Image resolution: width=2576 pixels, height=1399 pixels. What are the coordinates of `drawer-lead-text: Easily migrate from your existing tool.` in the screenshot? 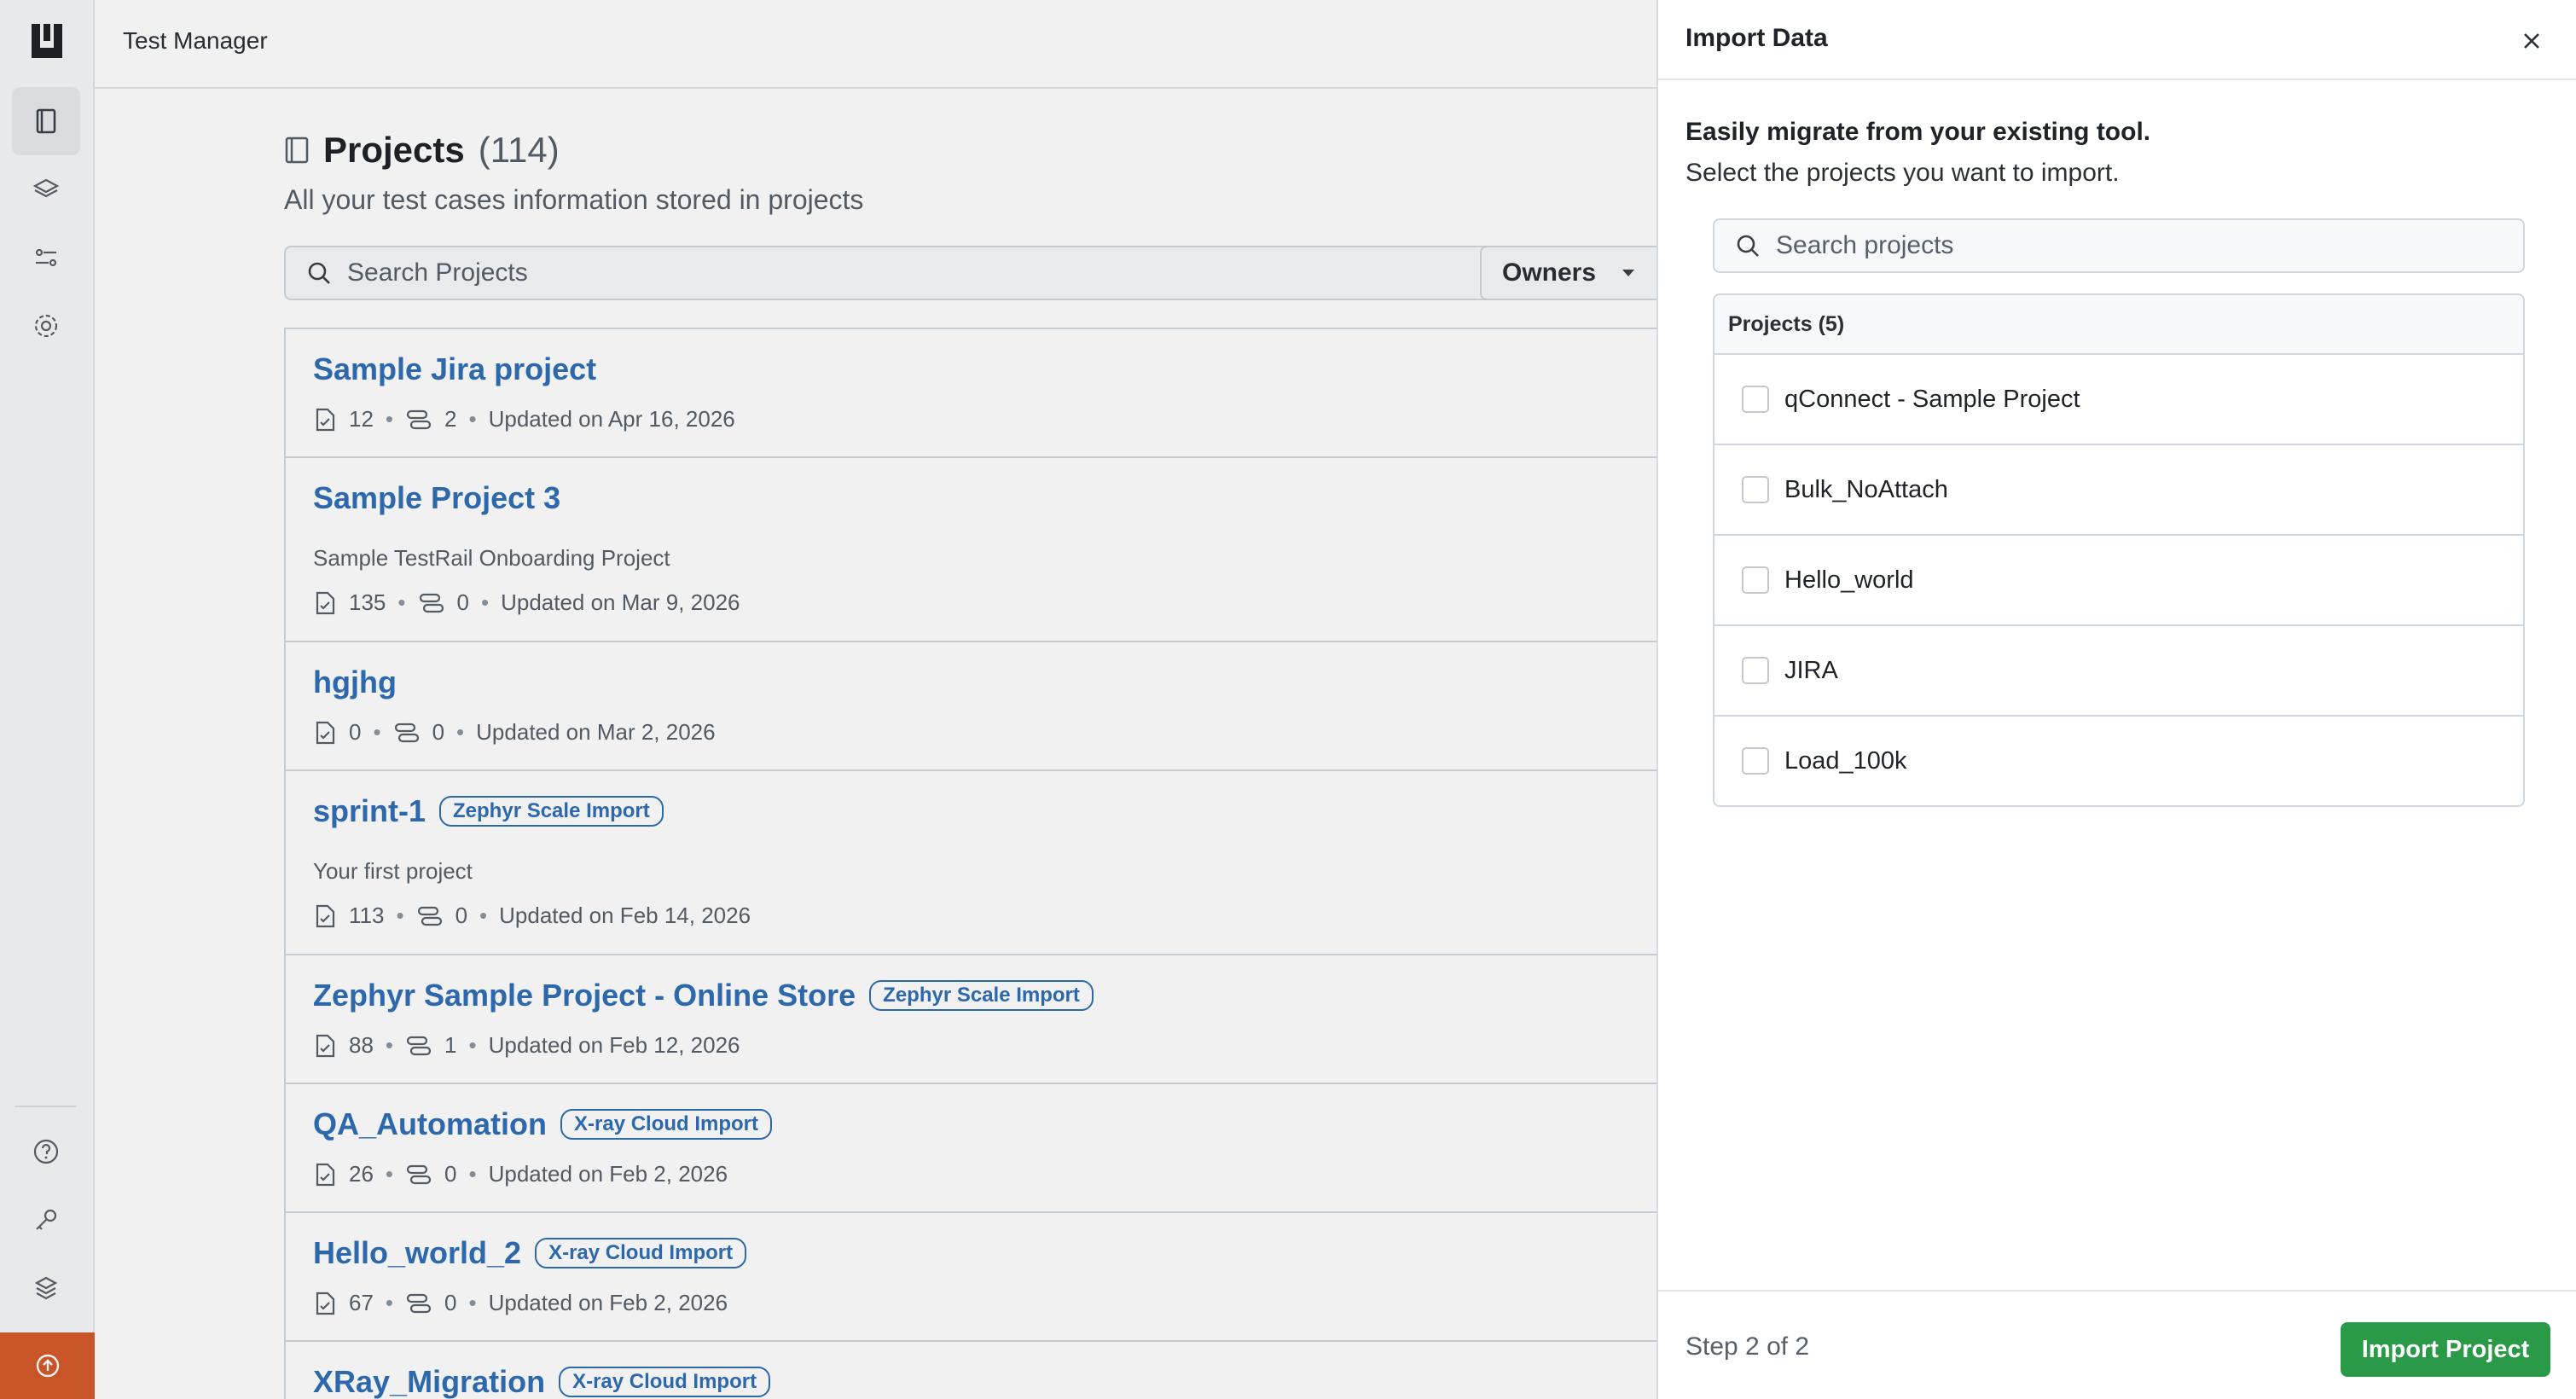 It's located at (1918, 132).